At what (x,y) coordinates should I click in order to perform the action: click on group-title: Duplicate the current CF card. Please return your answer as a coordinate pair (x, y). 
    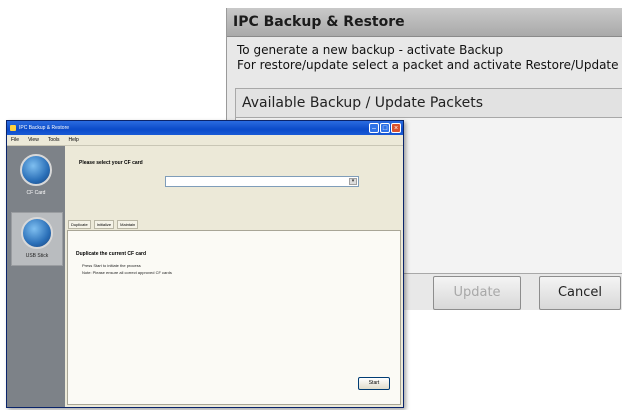
    Looking at the image, I should click on (111, 254).